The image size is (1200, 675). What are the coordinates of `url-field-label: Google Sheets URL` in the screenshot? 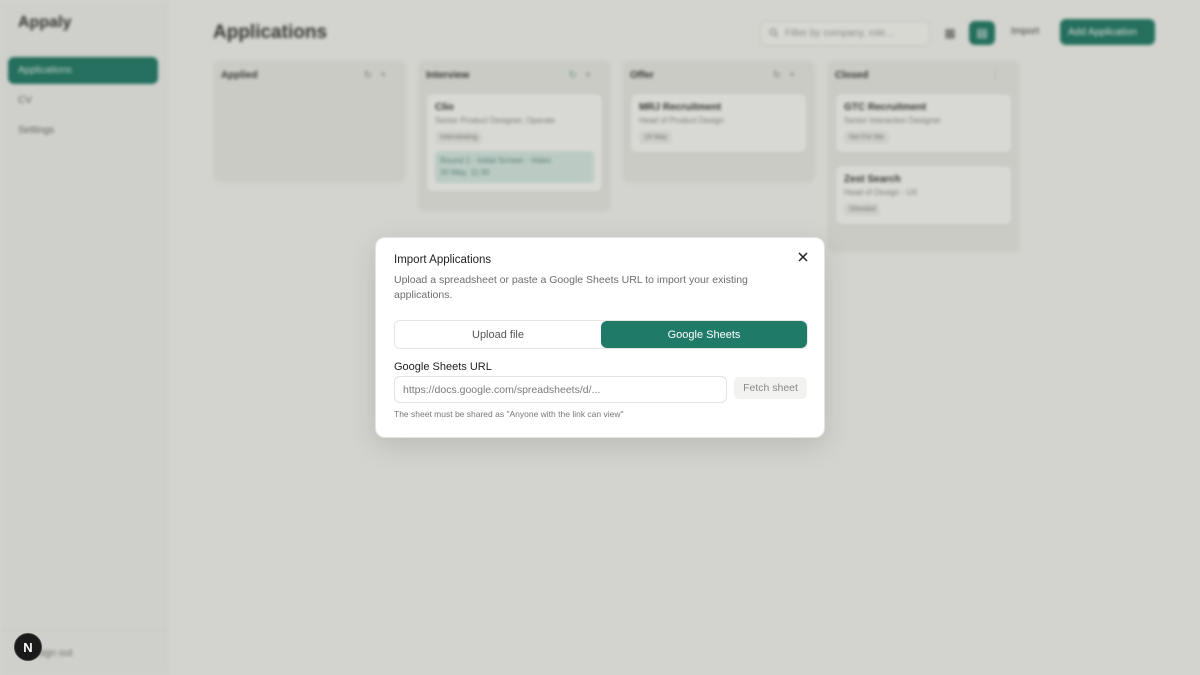 It's located at (443, 367).